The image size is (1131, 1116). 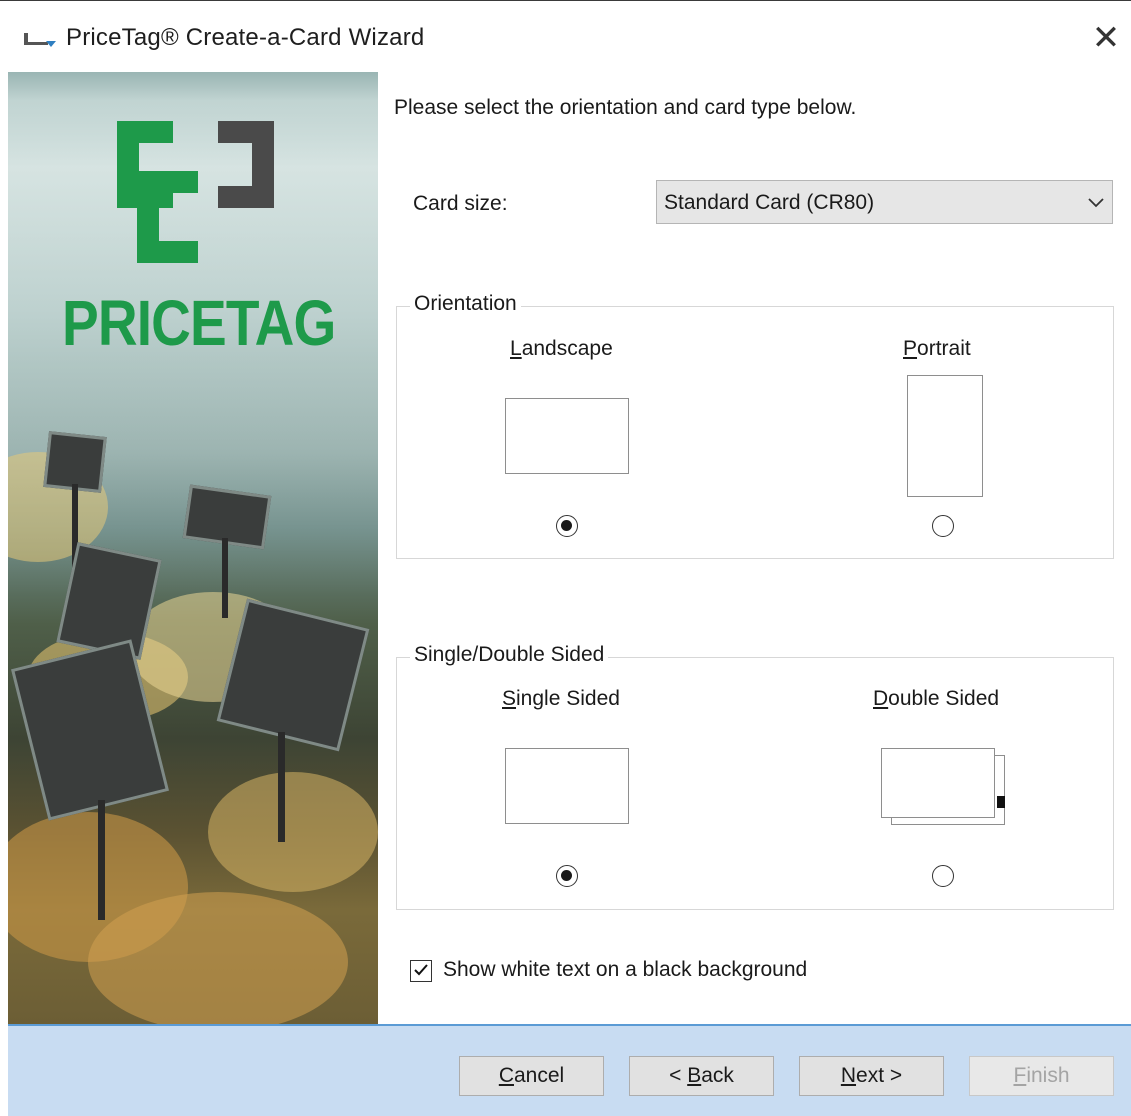 What do you see at coordinates (938, 783) in the screenshot?
I see `double-sided-preview` at bounding box center [938, 783].